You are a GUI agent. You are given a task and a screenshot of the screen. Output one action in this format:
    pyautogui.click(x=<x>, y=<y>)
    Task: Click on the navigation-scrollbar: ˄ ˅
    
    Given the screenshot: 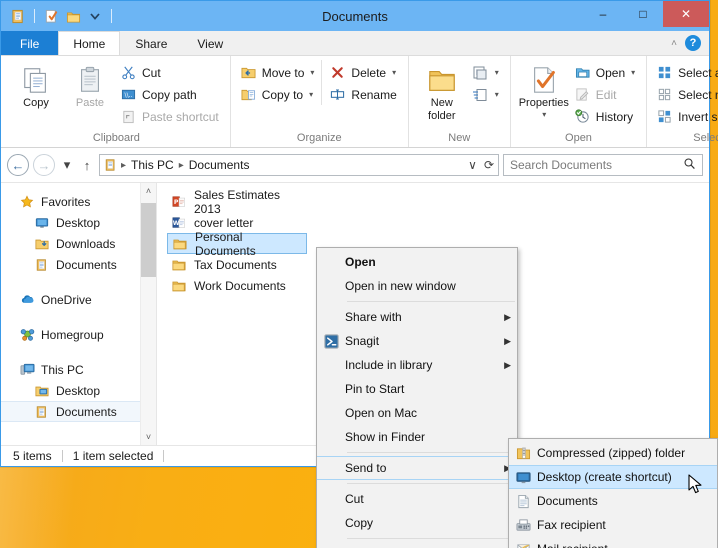 What is the action you would take?
    pyautogui.click(x=148, y=314)
    